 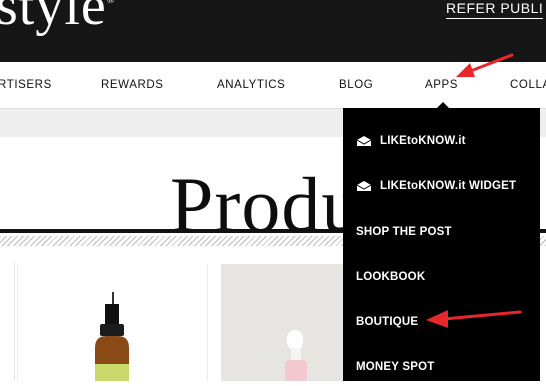 I want to click on menu-item-label: SHOP THE POST, so click(x=404, y=232).